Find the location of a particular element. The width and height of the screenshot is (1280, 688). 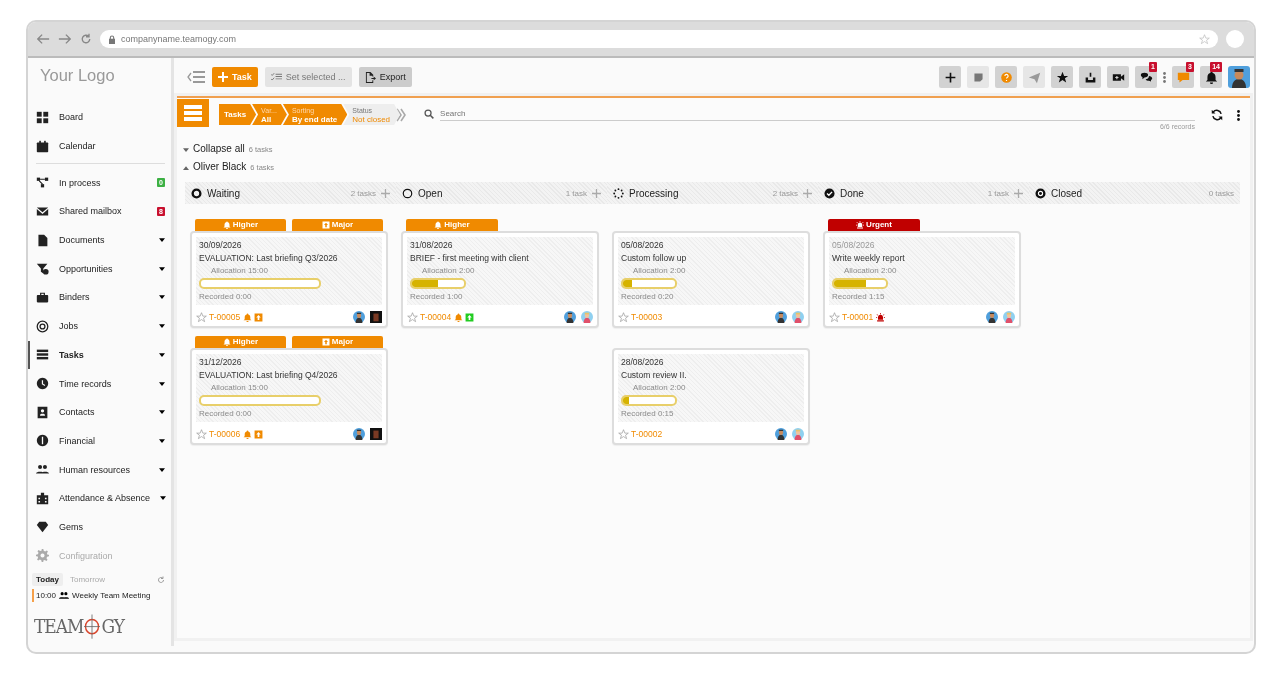

task-card: 05/08/2026 Custom follow up Allocation 2:00 Recorded 0:20 T-00003 is located at coordinates (711, 279).